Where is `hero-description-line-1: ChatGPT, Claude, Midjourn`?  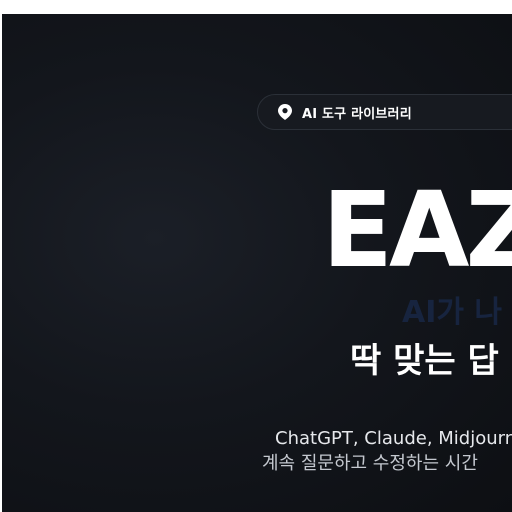 hero-description-line-1: ChatGPT, Claude, Midjourn is located at coordinates (393, 438).